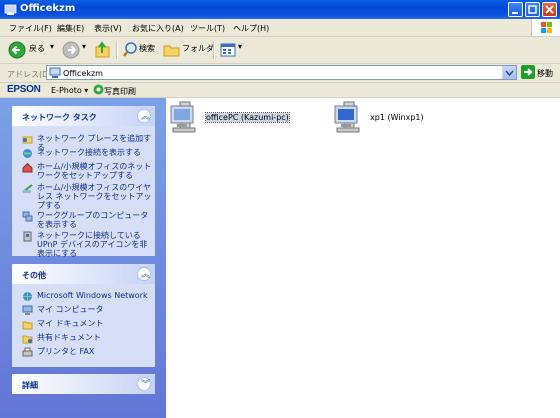  I want to click on minimize-icon, so click(515, 13).